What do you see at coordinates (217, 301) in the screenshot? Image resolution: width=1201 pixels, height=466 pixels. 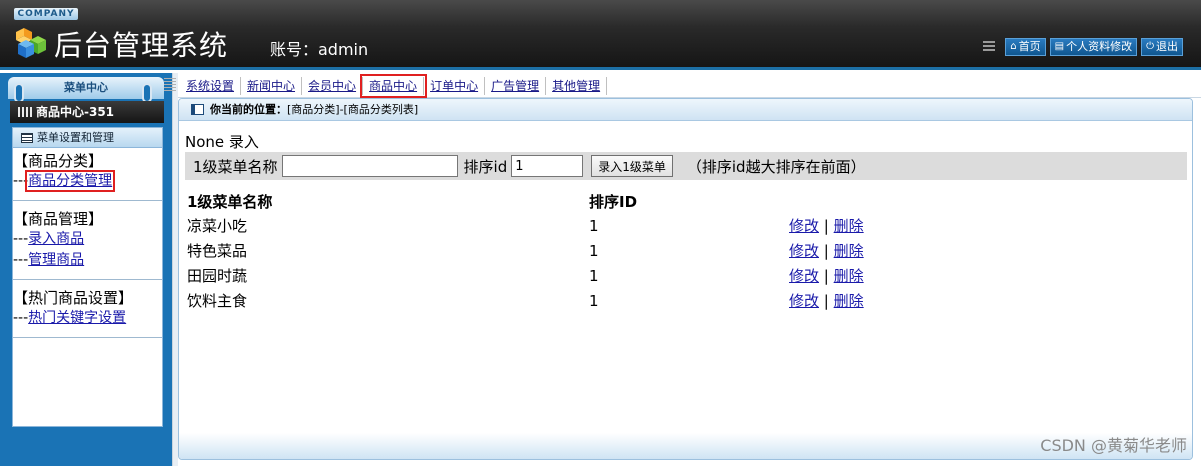 I see `row-name: 饮料主食` at bounding box center [217, 301].